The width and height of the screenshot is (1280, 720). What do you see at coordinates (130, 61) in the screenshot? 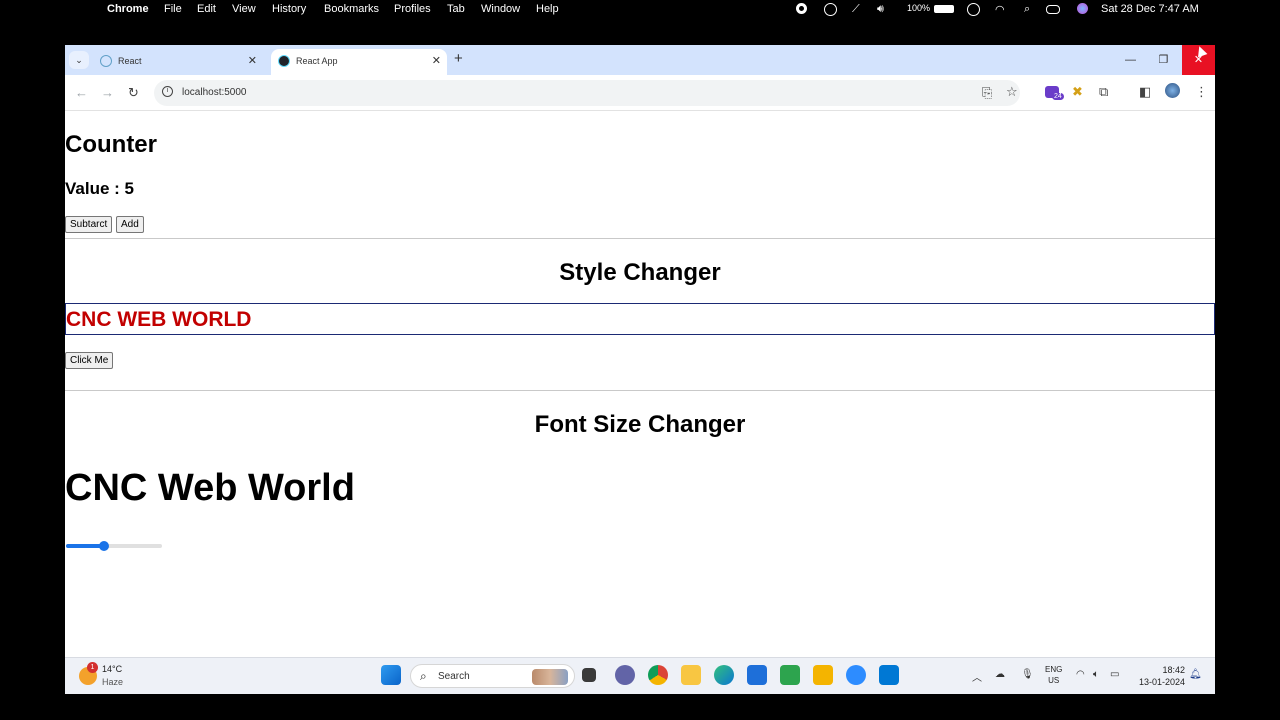
I see `tab-label: React` at bounding box center [130, 61].